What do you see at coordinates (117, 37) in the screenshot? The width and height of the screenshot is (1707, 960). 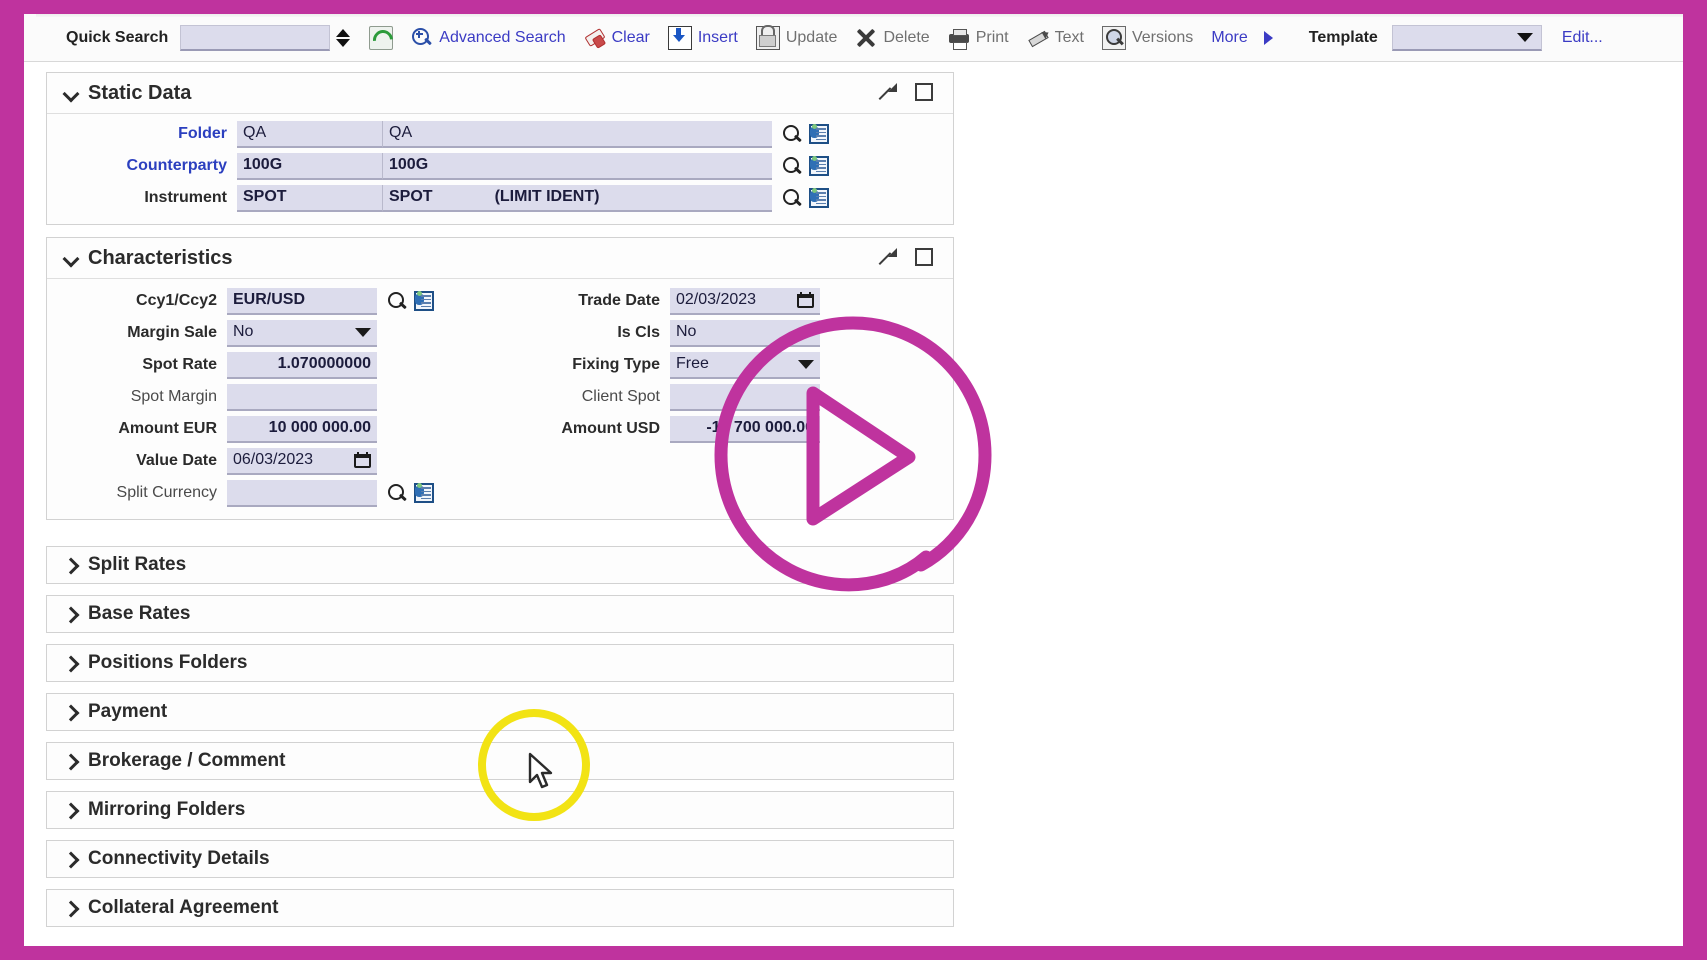 I see `quick-search-label: Quick Search` at bounding box center [117, 37].